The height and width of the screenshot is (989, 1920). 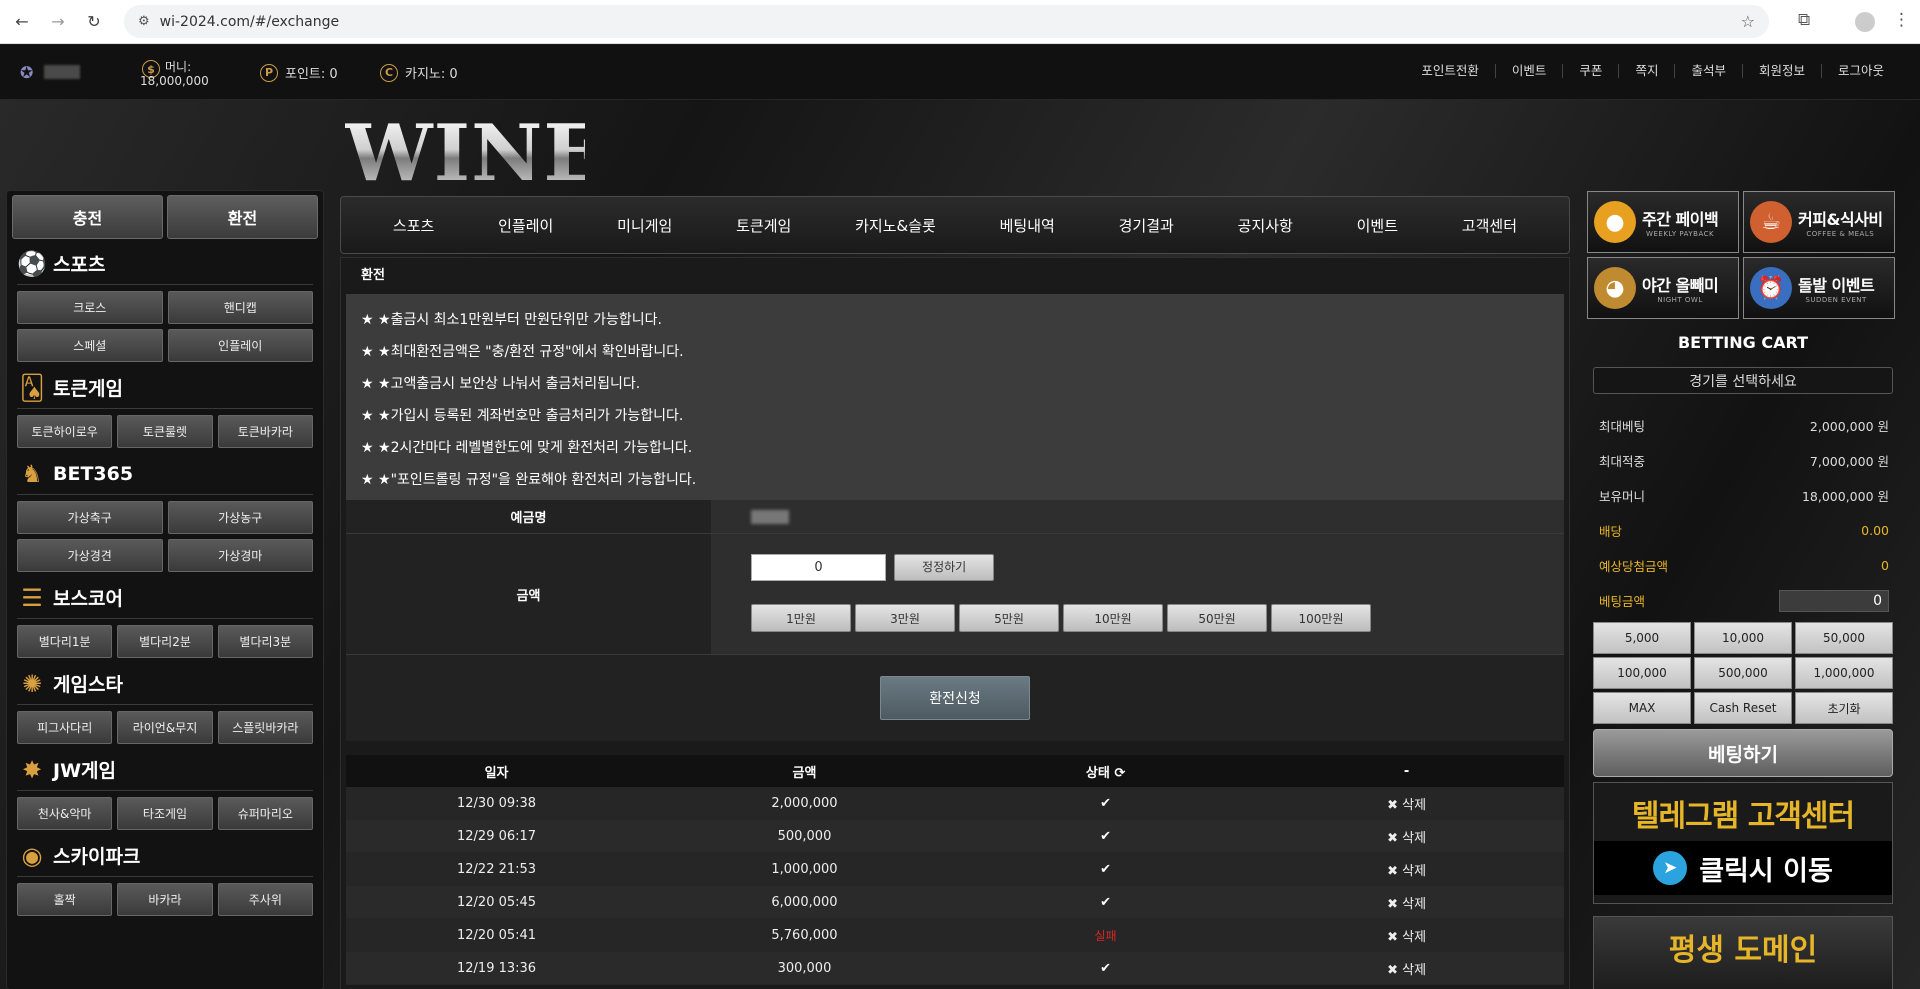 I want to click on sidebar-game-button: 가상경마, so click(x=240, y=555).